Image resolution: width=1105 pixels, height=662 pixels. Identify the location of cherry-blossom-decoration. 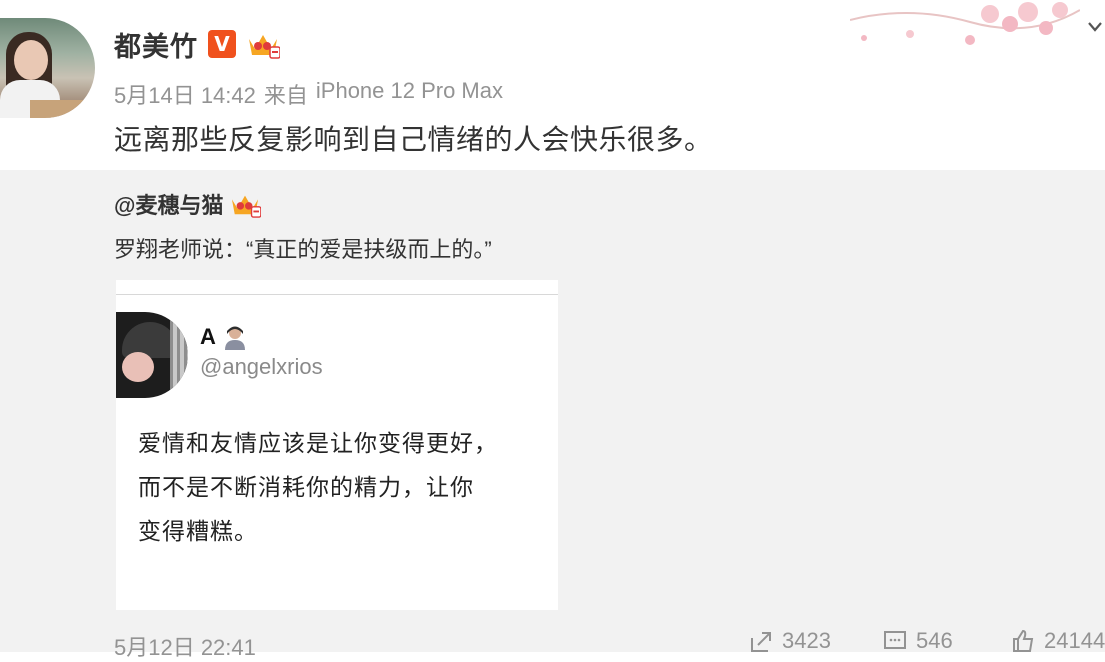
(965, 23).